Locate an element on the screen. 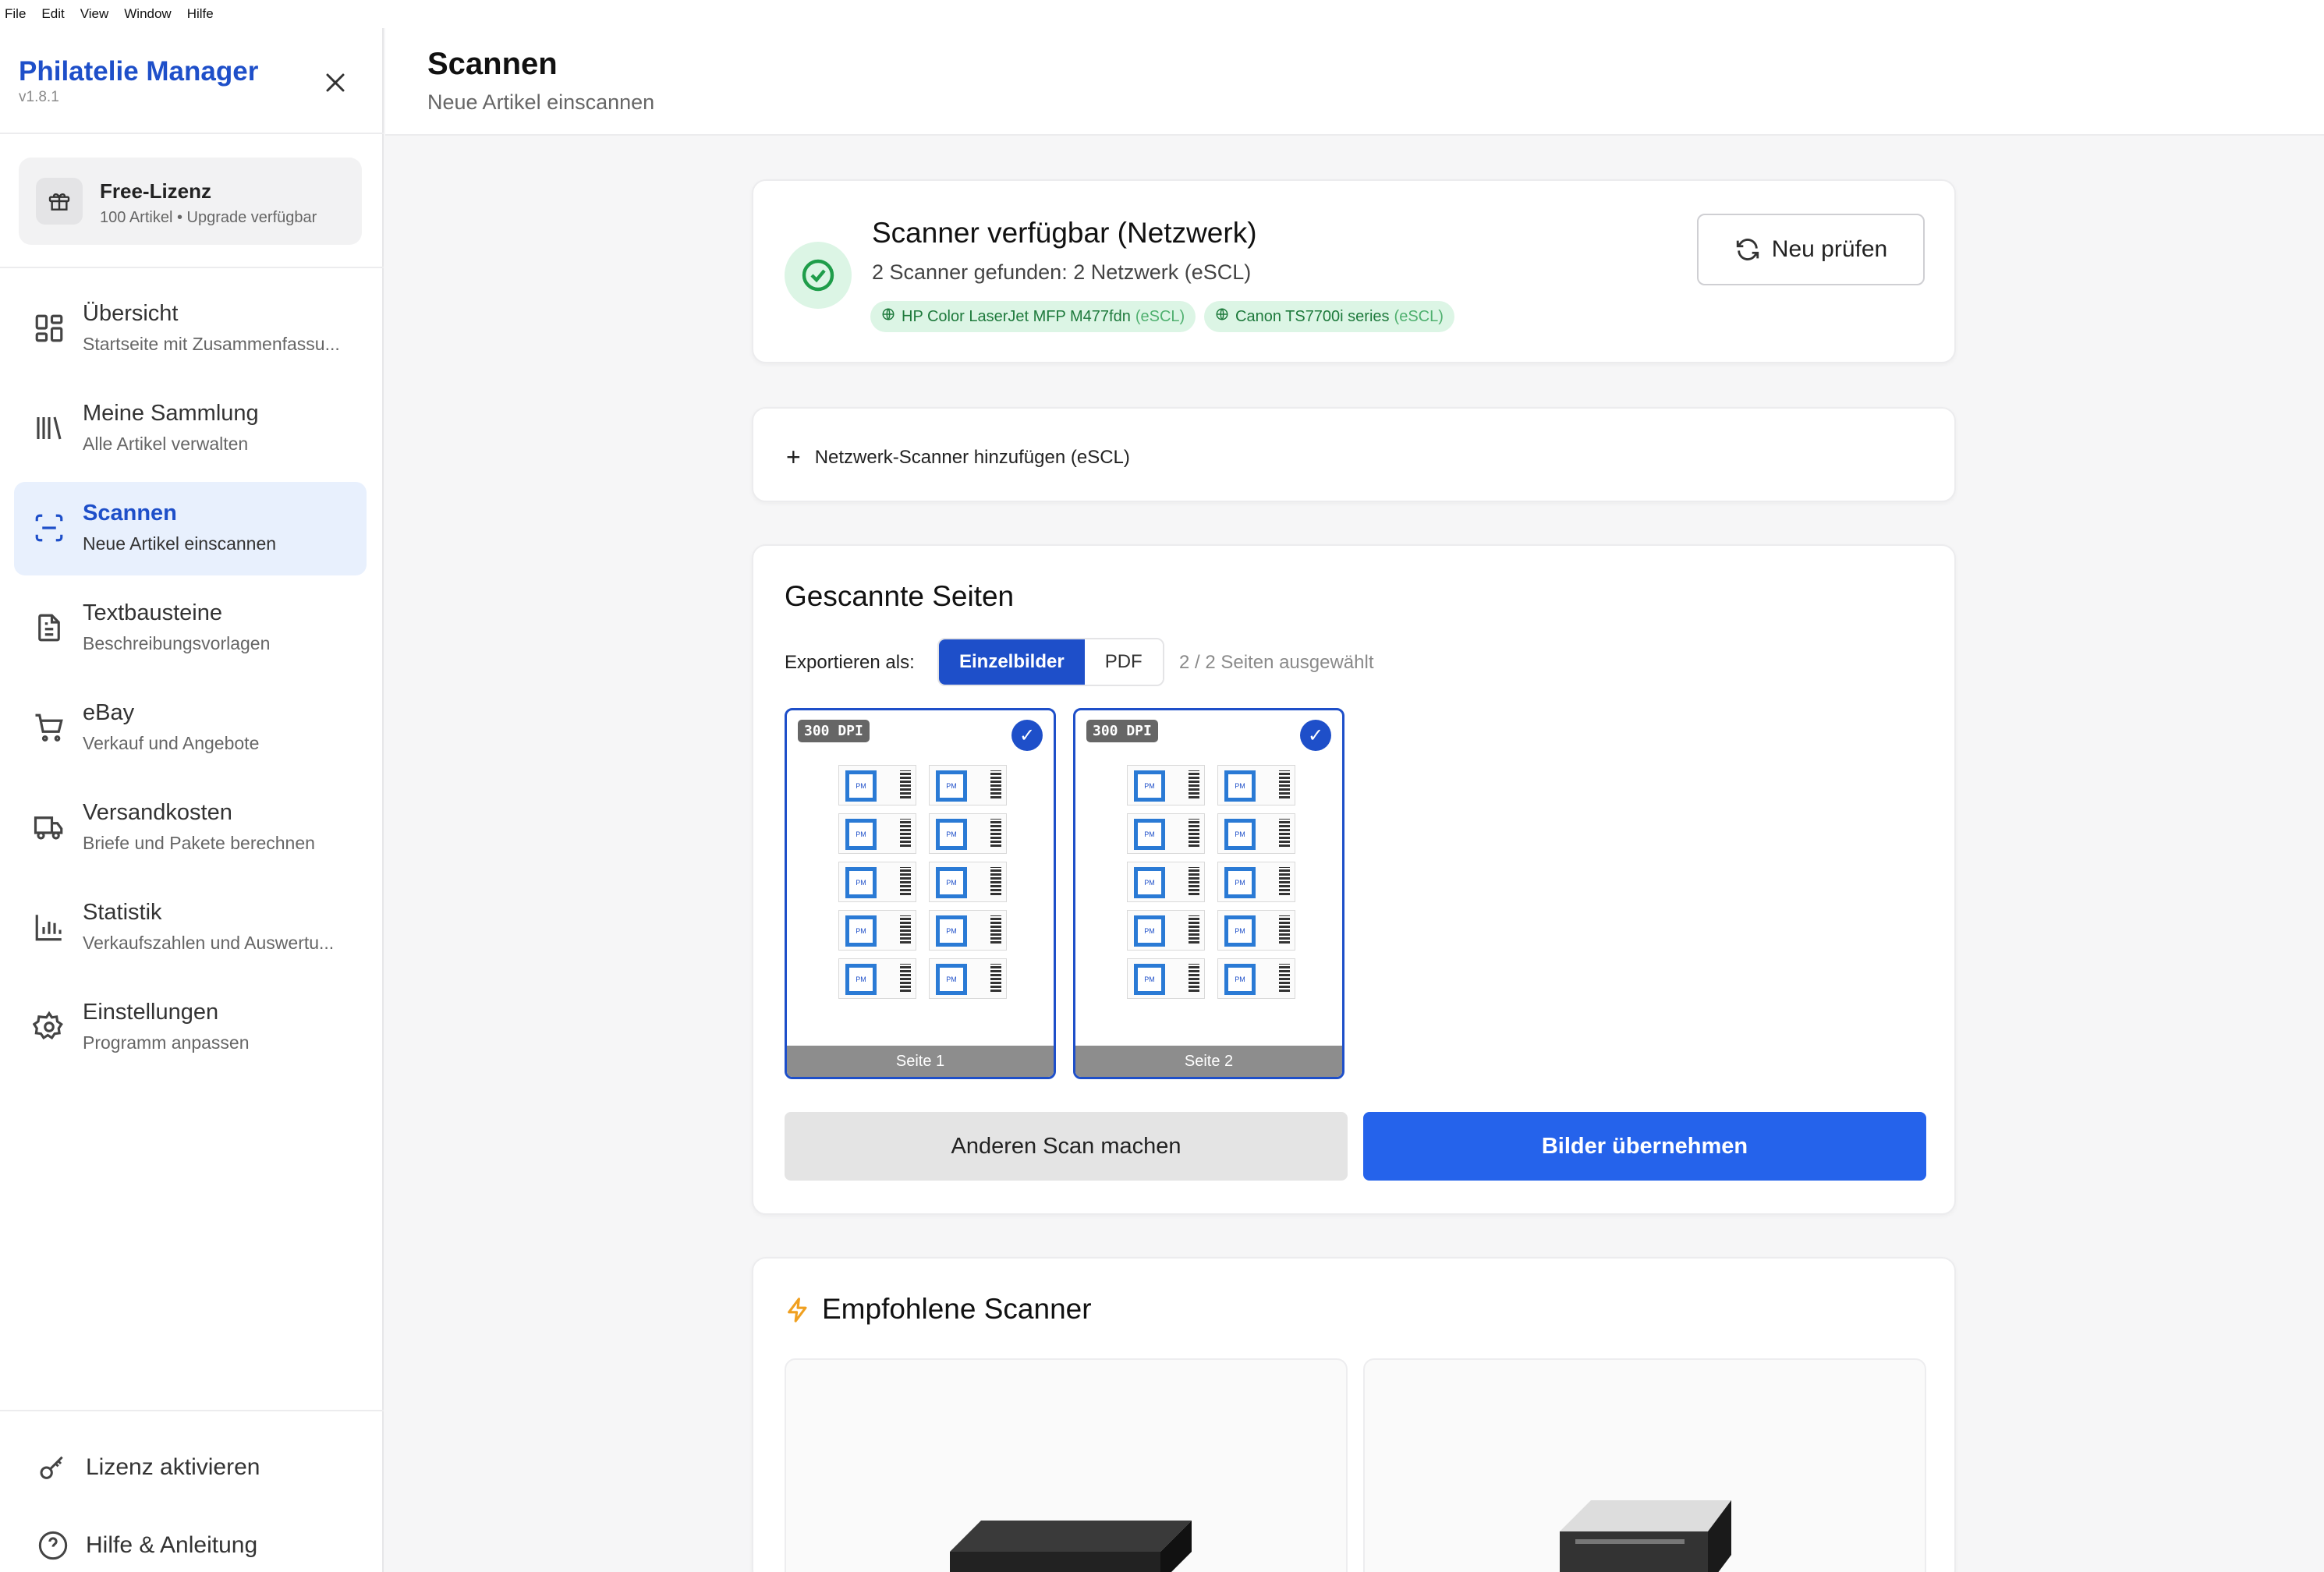  page-title: Scannen is located at coordinates (492, 64).